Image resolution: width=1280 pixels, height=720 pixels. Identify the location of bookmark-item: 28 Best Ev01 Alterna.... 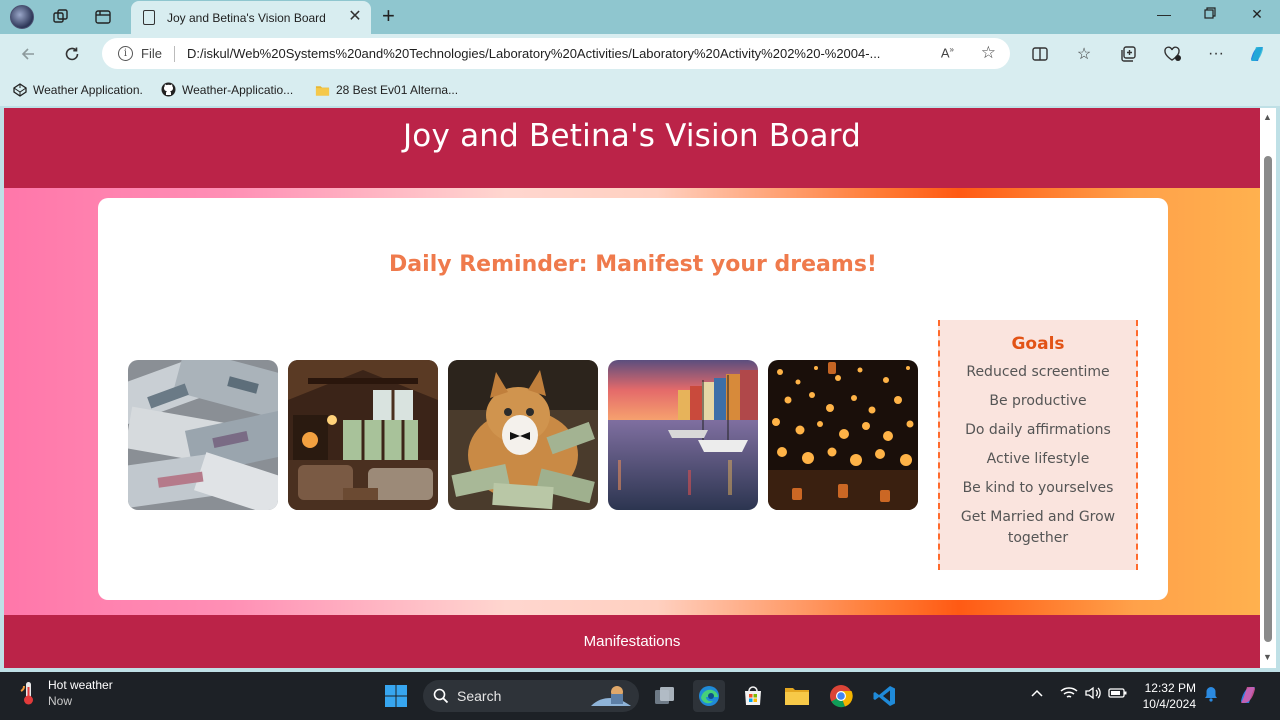
(386, 89).